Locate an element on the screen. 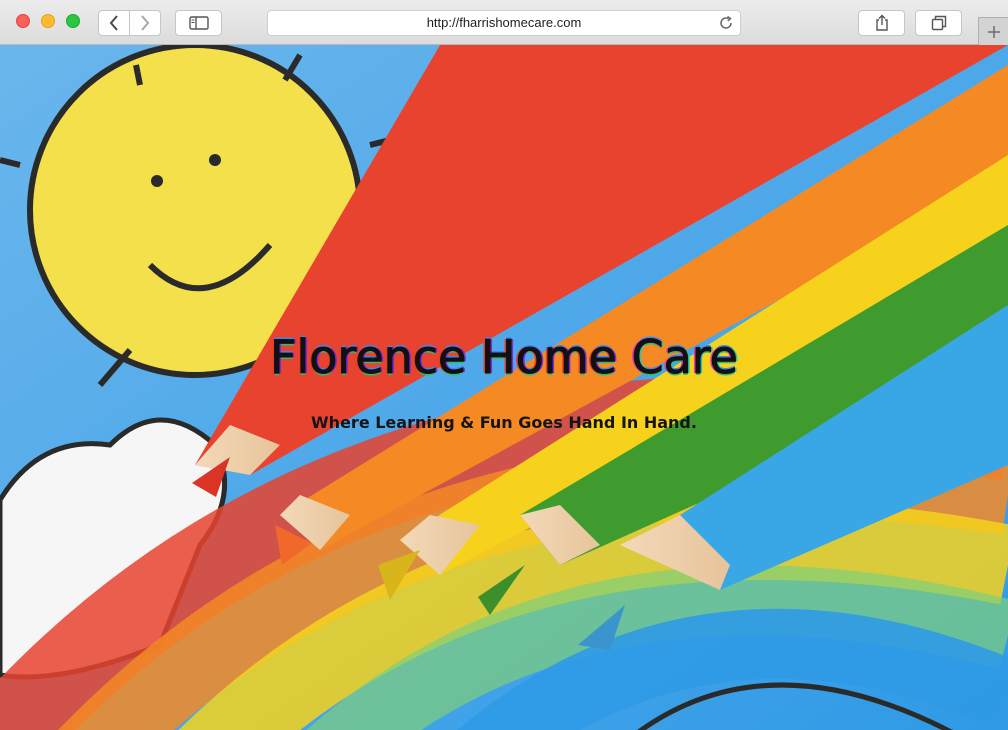 This screenshot has width=1008, height=730. site-title-part-2: Care is located at coordinates (685, 357).